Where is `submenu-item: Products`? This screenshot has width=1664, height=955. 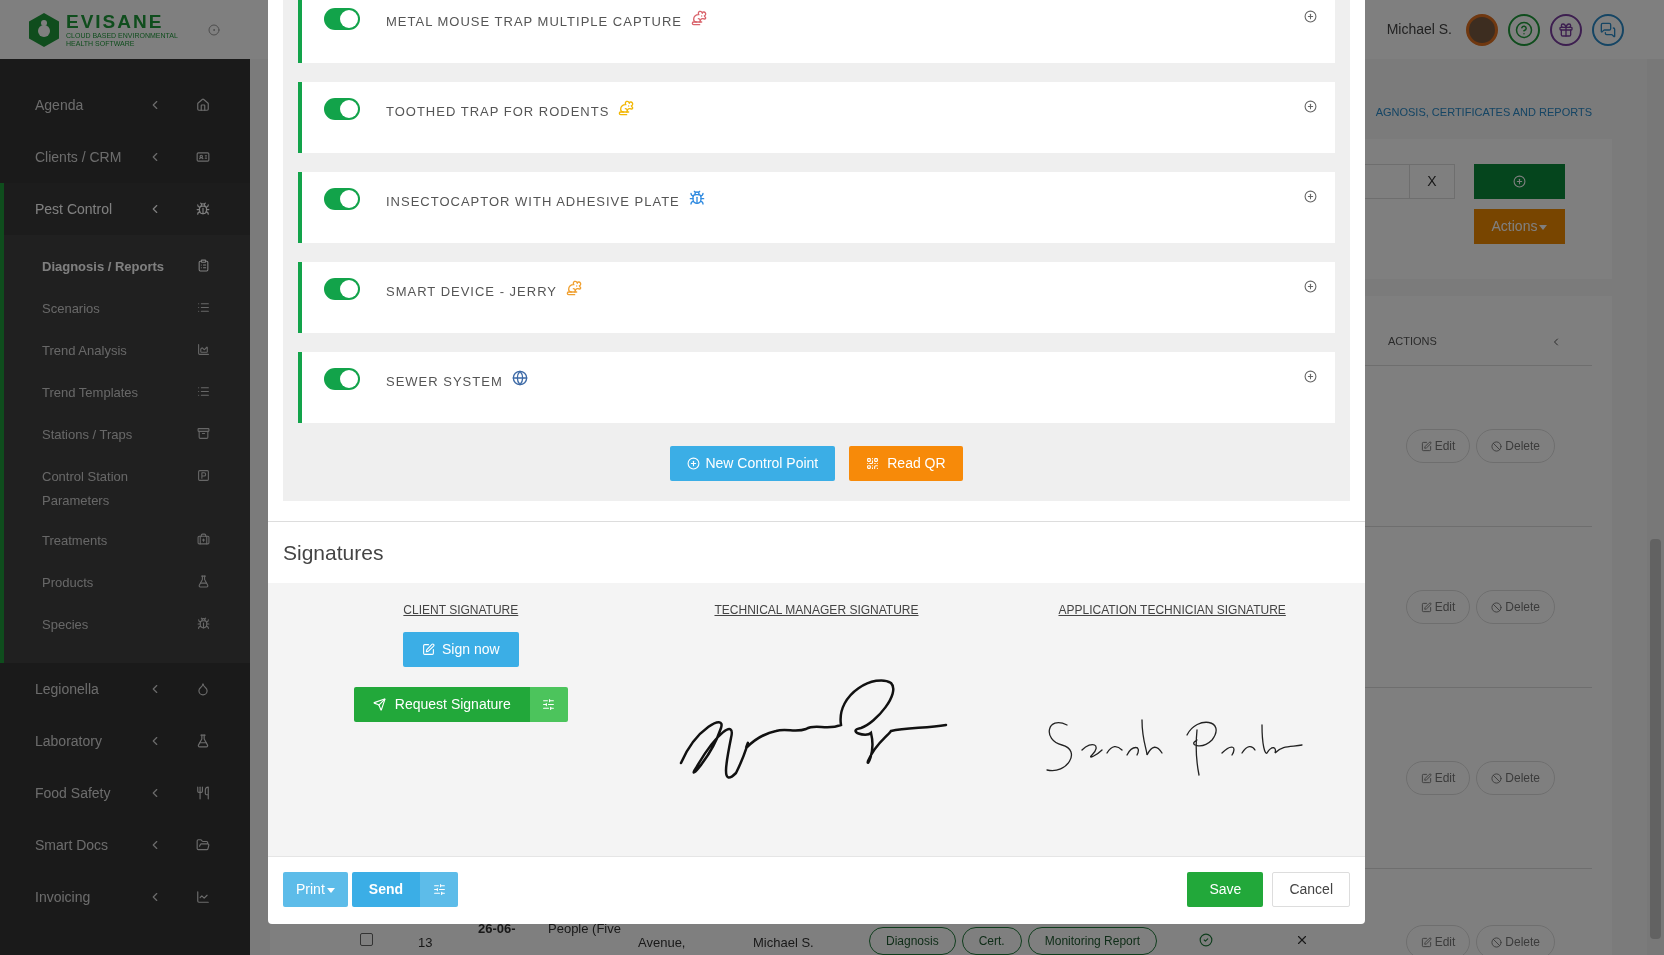 submenu-item: Products is located at coordinates (127, 586).